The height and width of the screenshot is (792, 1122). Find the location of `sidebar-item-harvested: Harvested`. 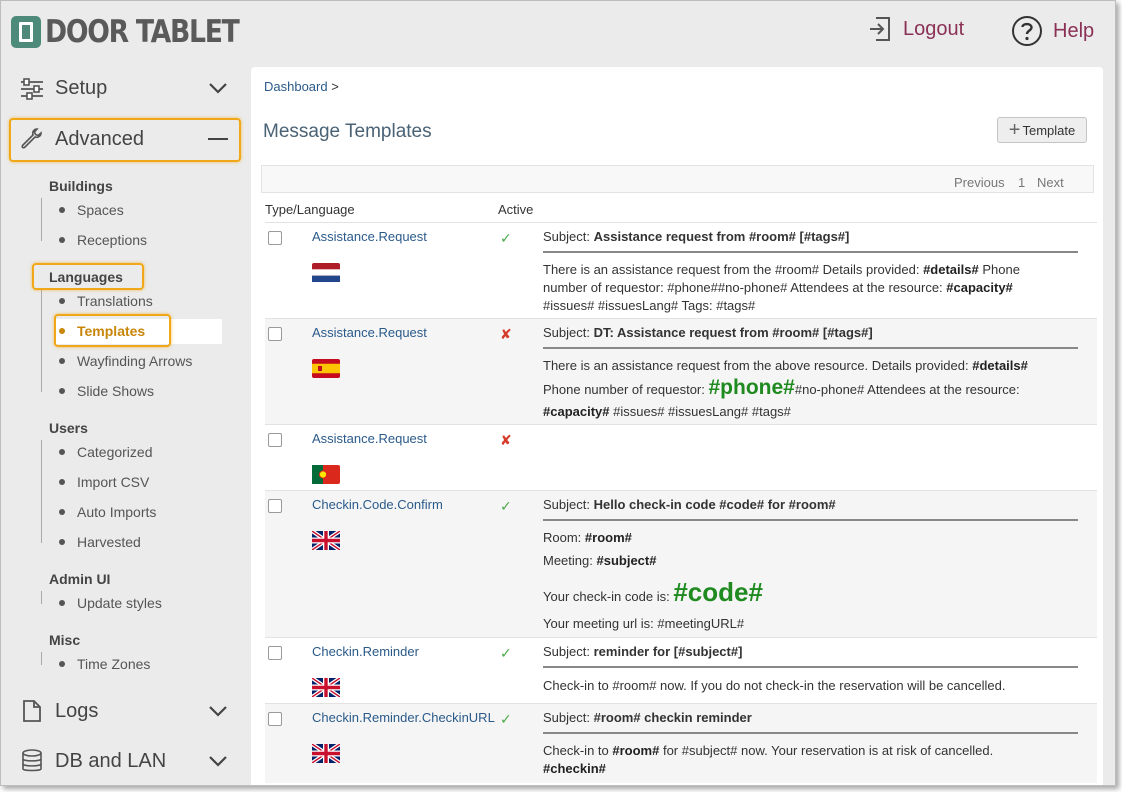

sidebar-item-harvested: Harvested is located at coordinates (100, 542).